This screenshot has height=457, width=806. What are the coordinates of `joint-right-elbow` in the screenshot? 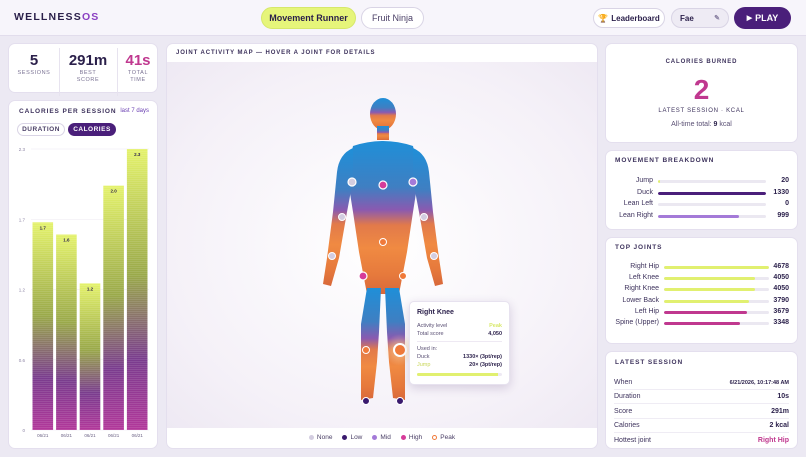 It's located at (424, 217).